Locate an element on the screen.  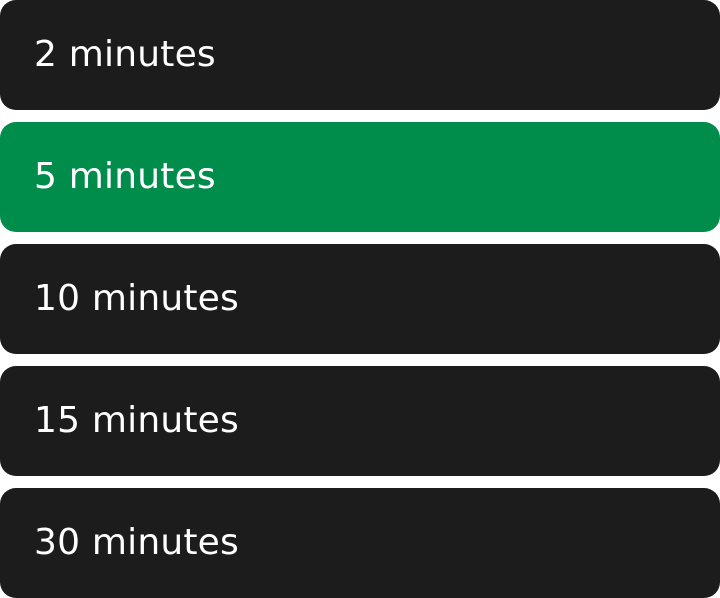
option-label: 15 minutes is located at coordinates (136, 420).